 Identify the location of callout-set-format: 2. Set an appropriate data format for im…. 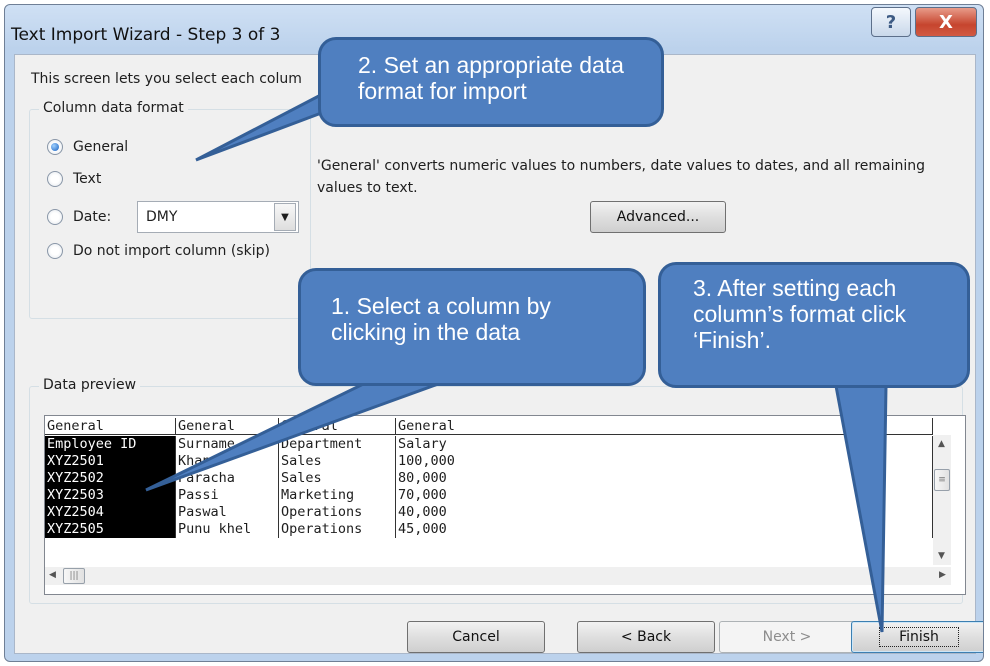
(491, 82).